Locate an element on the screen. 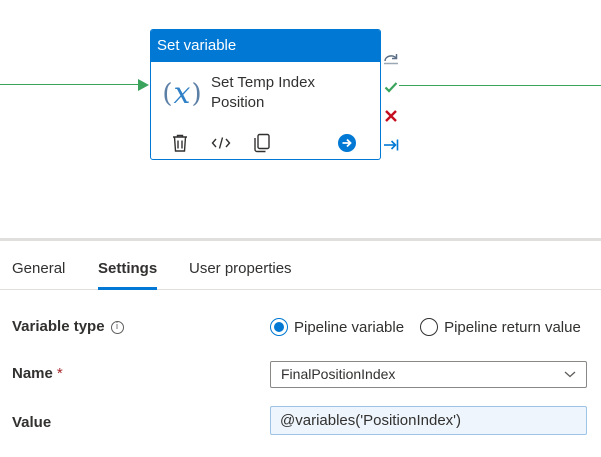 The width and height of the screenshot is (601, 457). required-mark: * is located at coordinates (59, 373).